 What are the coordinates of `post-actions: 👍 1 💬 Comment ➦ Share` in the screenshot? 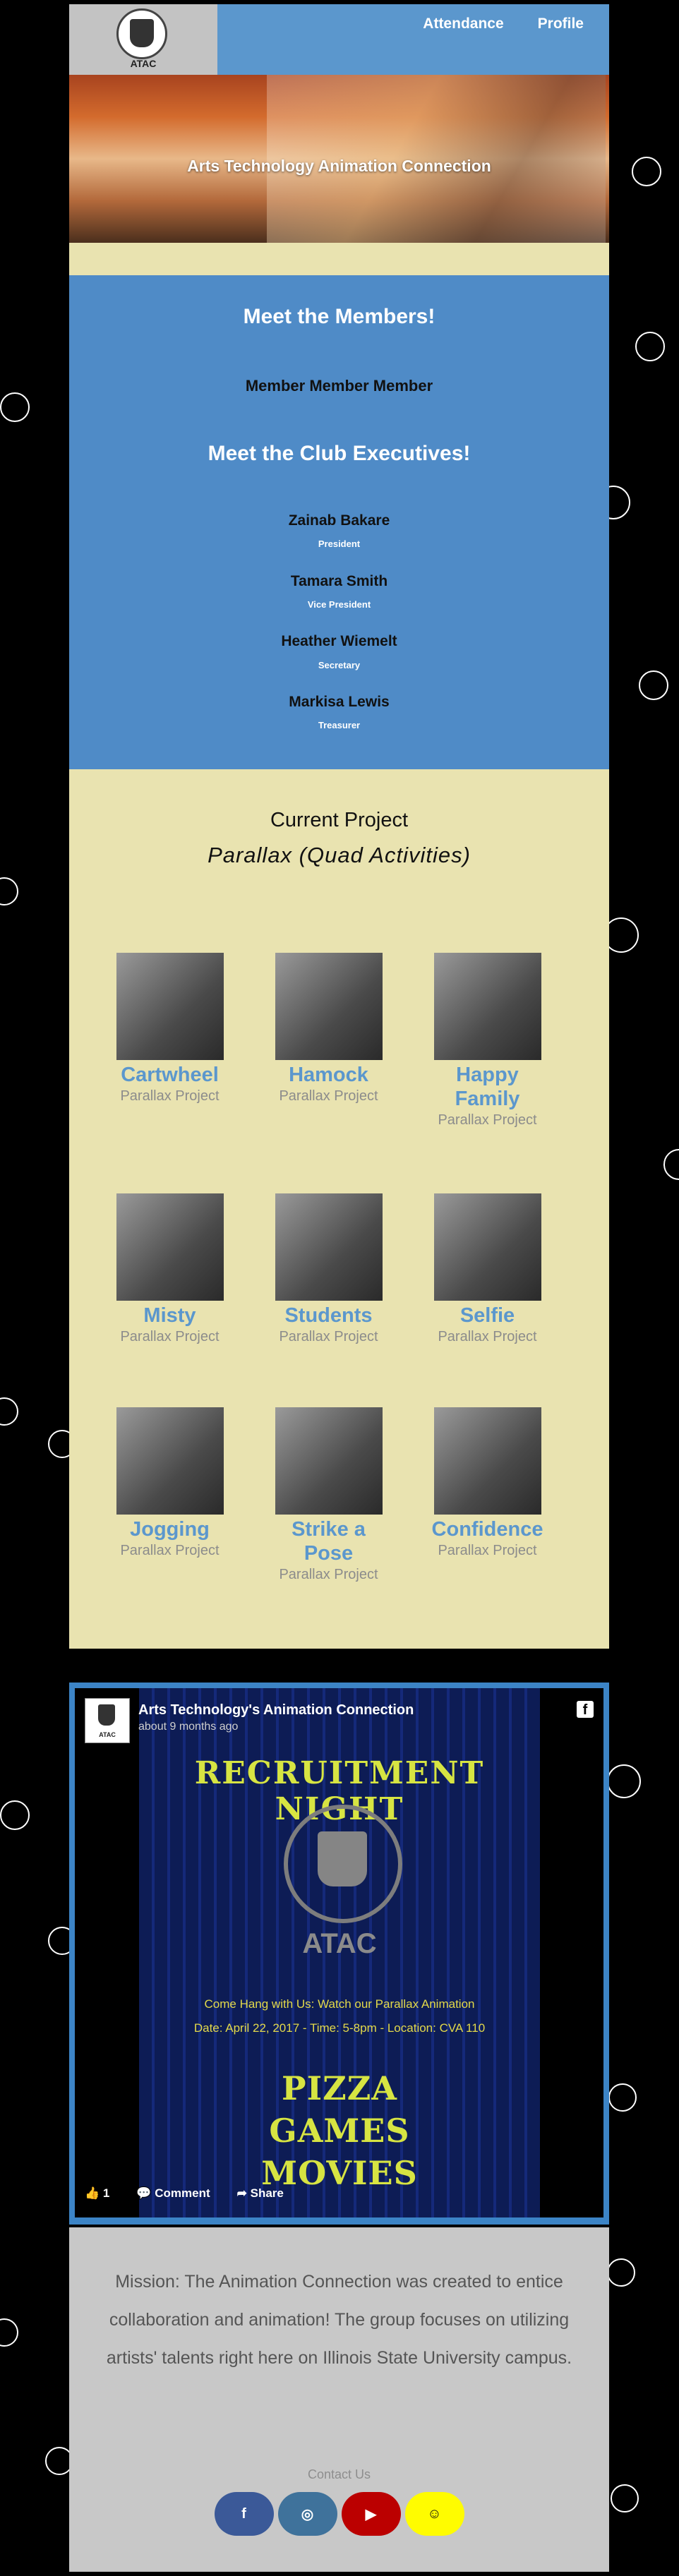 It's located at (184, 2193).